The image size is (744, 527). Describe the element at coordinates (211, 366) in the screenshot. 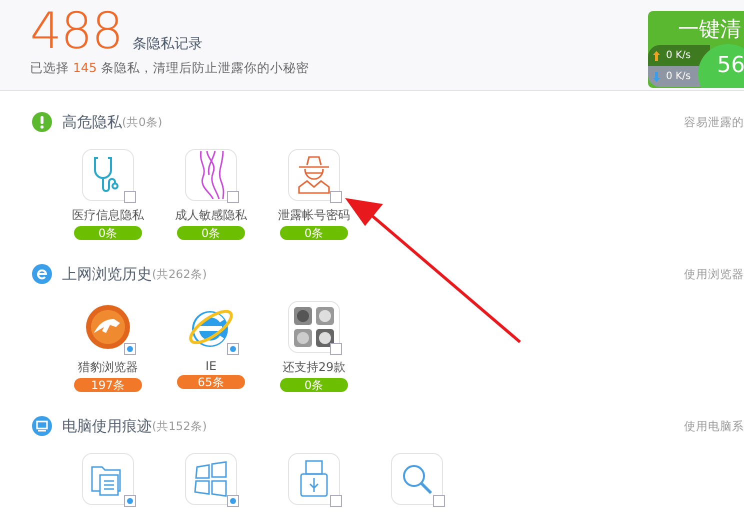

I see `item-label: IE` at that location.